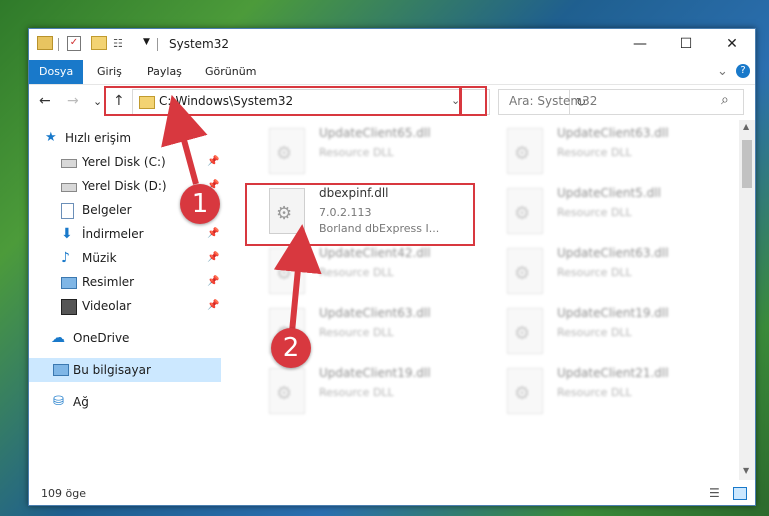 Image resolution: width=769 pixels, height=516 pixels. I want to click on file-item: ⚙ UpdateClient5.dll Resource DLL, so click(601, 213).